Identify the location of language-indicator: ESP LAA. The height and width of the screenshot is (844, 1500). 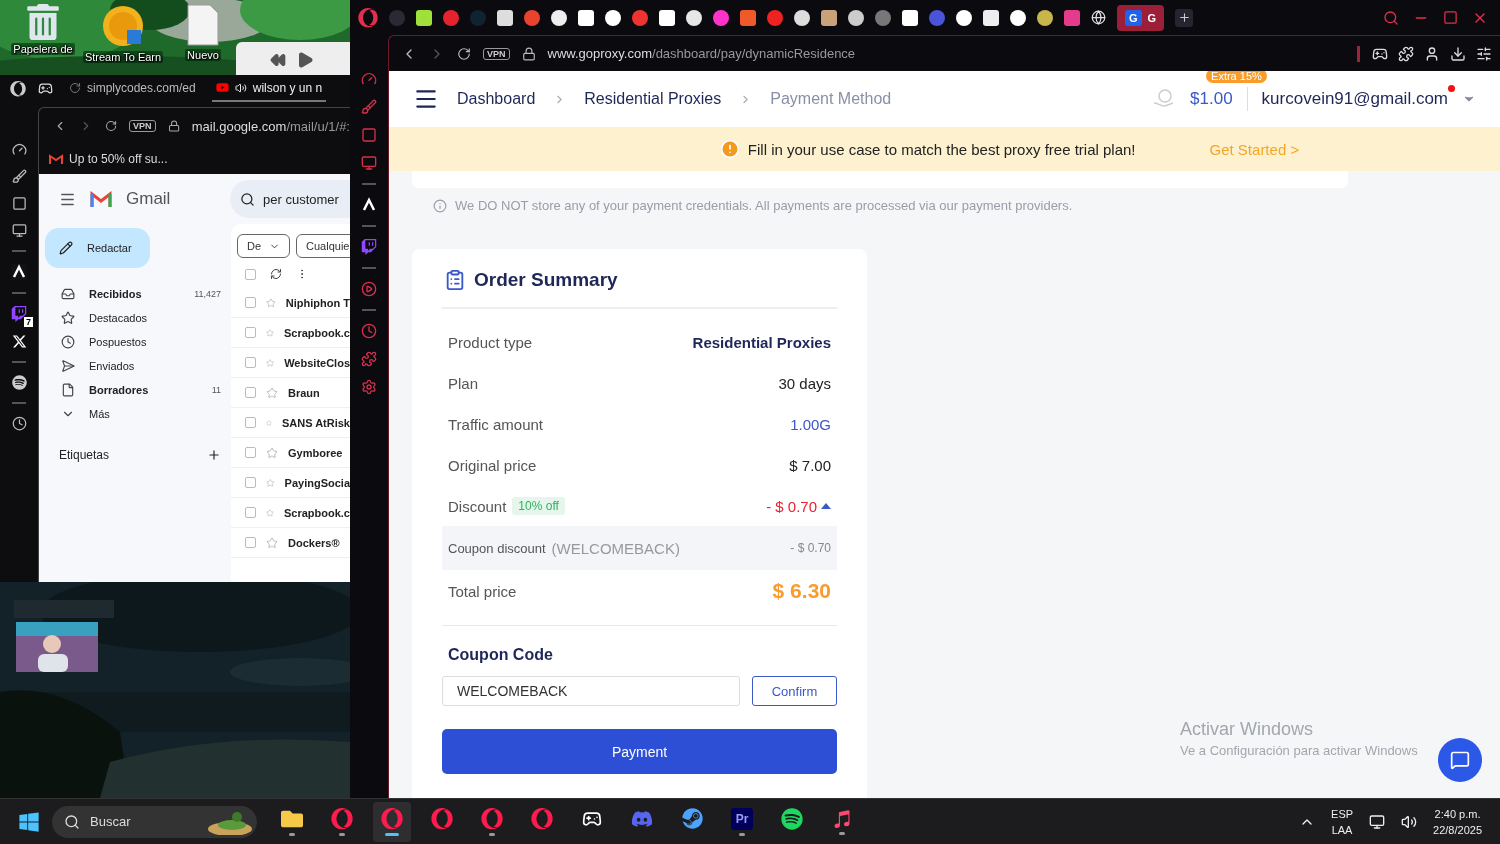
(1342, 821).